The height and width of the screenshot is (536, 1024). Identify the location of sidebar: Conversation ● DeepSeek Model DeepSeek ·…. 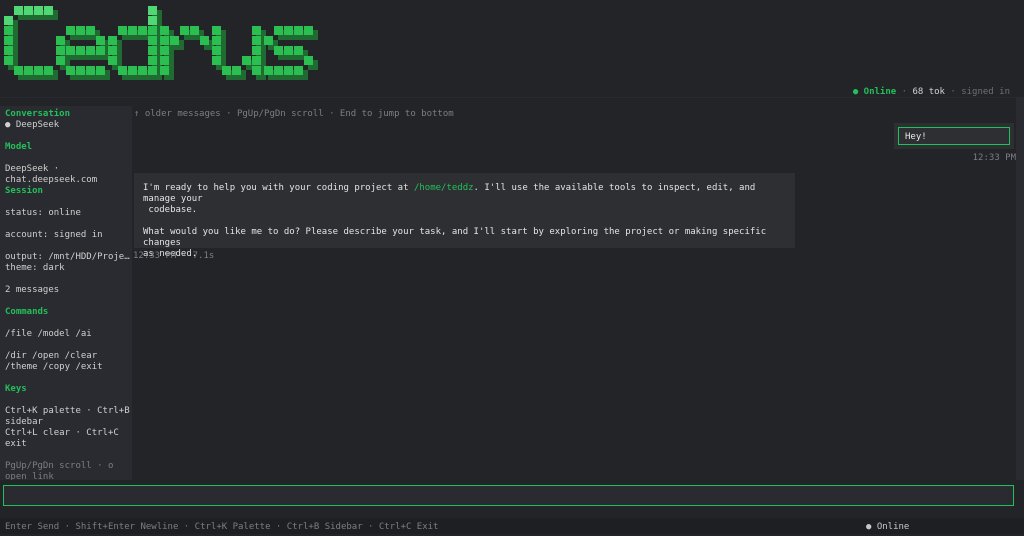
(66, 293).